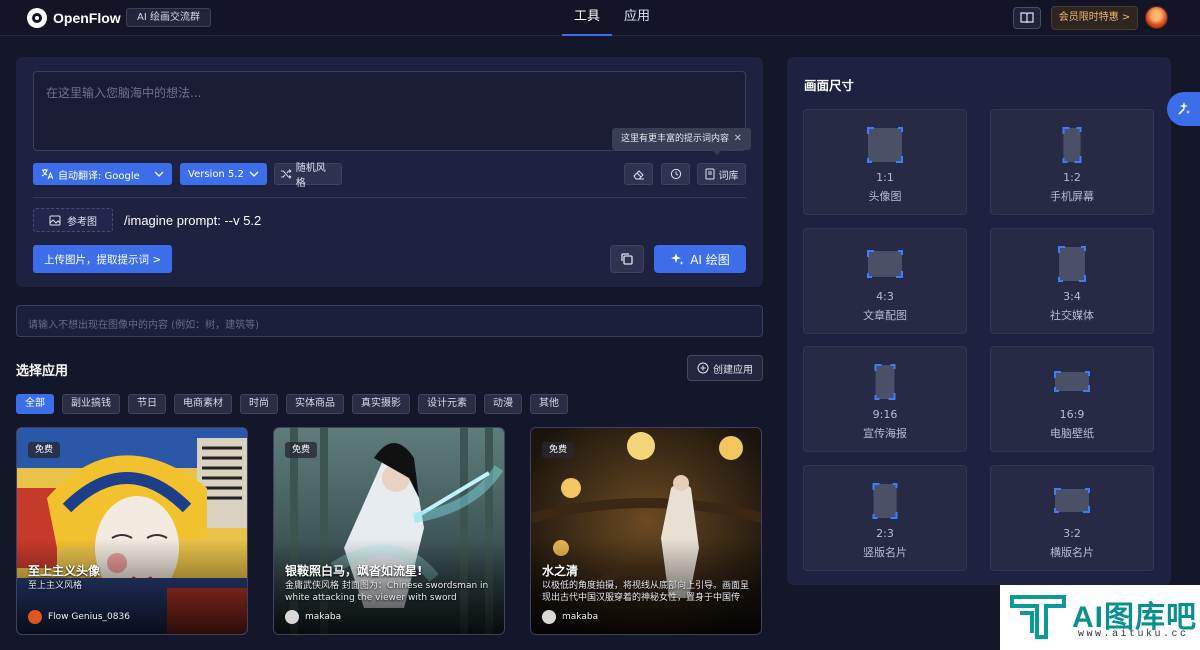  Describe the element at coordinates (381, 404) in the screenshot. I see `category-tab: 真实摄影` at that location.